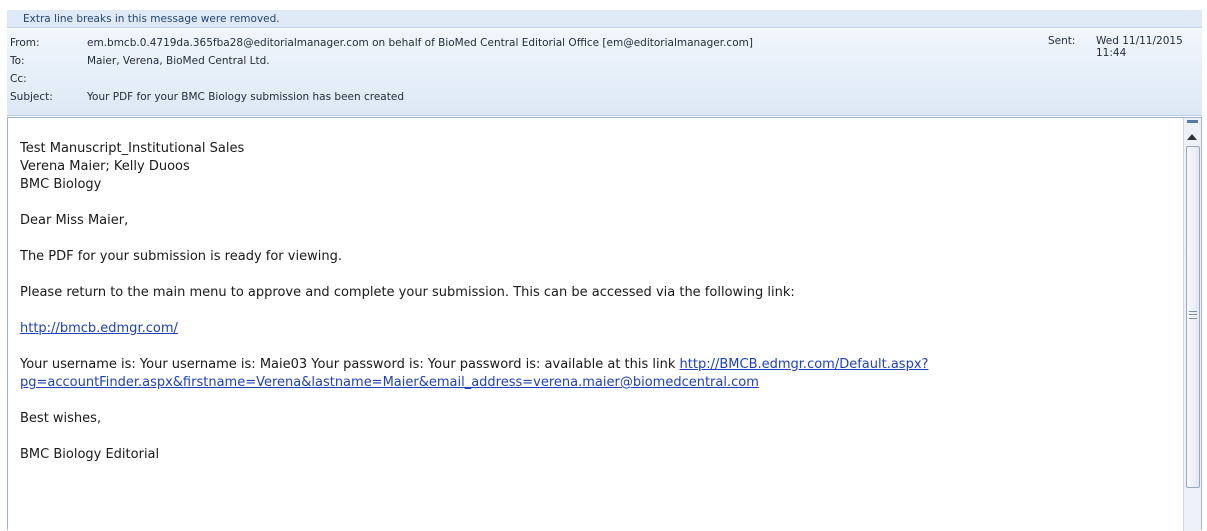  Describe the element at coordinates (99, 328) in the screenshot. I see `main-menu-link: http://bmcb.edmgr.com/` at that location.